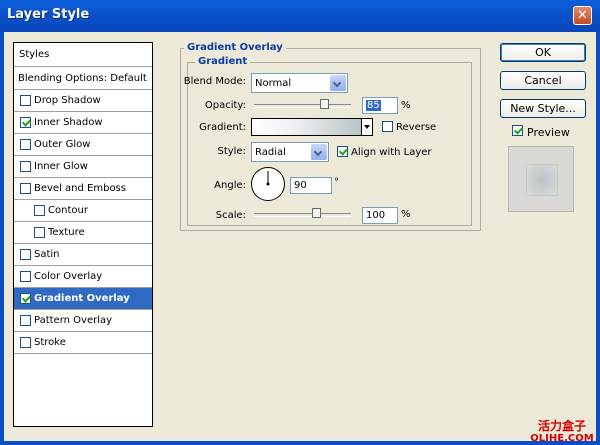 The height and width of the screenshot is (445, 600). Describe the element at coordinates (61, 166) in the screenshot. I see `style-item-label: Inner Glow` at that location.